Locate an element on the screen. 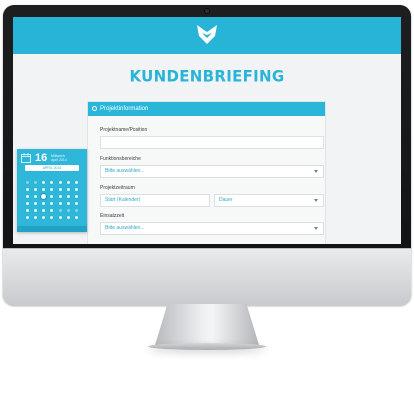 This screenshot has height=408, width=414. monitor-stand-base is located at coordinates (207, 346).